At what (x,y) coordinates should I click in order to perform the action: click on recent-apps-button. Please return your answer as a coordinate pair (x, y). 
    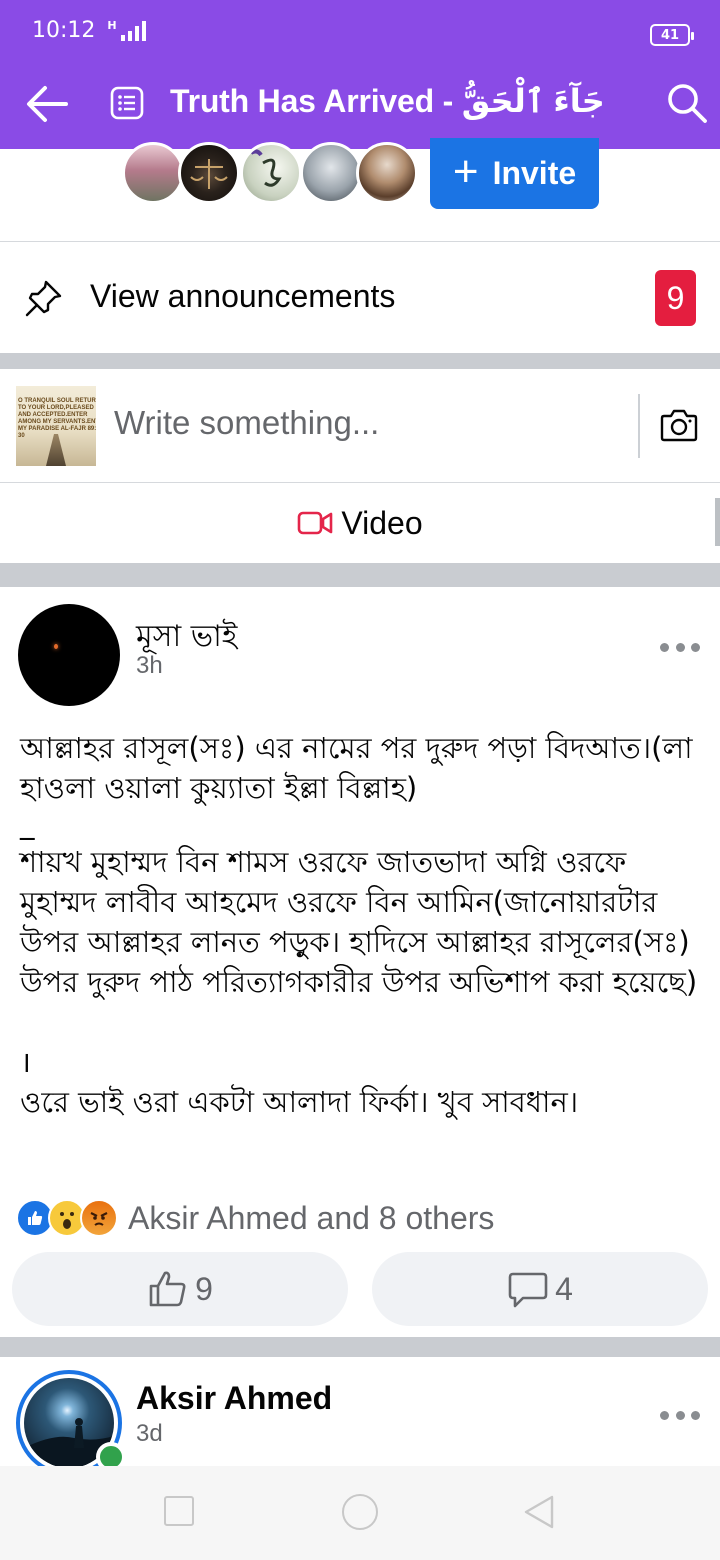
    Looking at the image, I should click on (179, 1511).